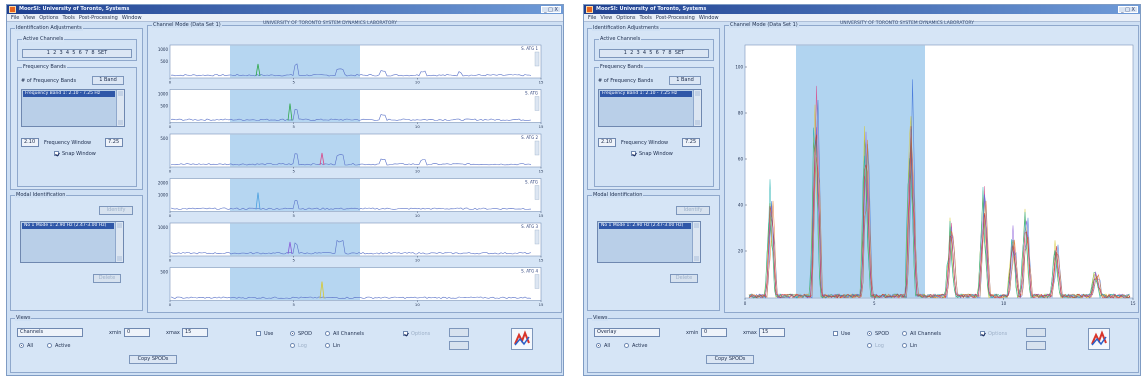  What do you see at coordinates (269, 334) in the screenshot?
I see `use-label: Use` at bounding box center [269, 334].